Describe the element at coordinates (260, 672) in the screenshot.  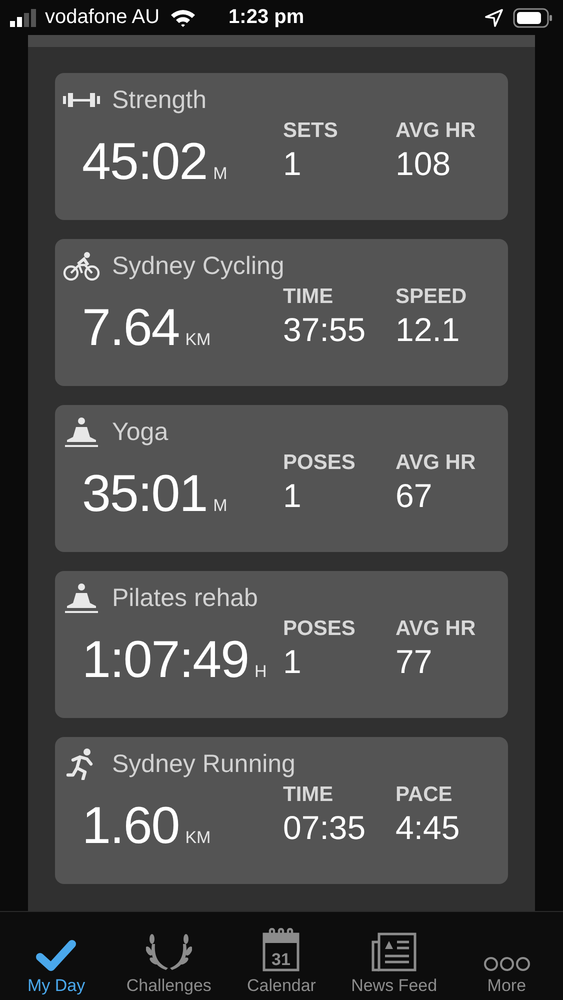
I see `unit-label: H` at that location.